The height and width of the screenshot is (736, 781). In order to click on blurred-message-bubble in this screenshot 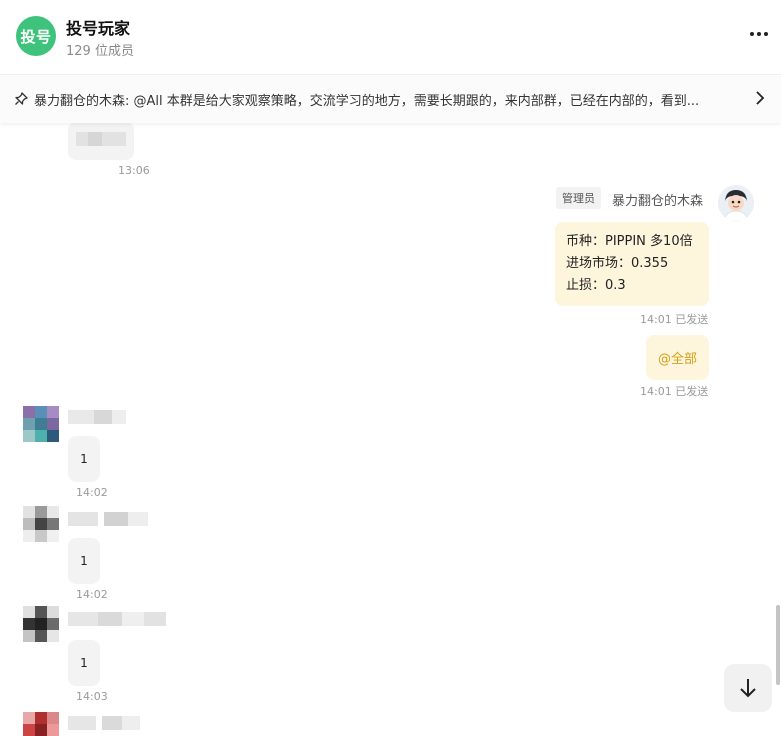, I will do `click(101, 141)`.